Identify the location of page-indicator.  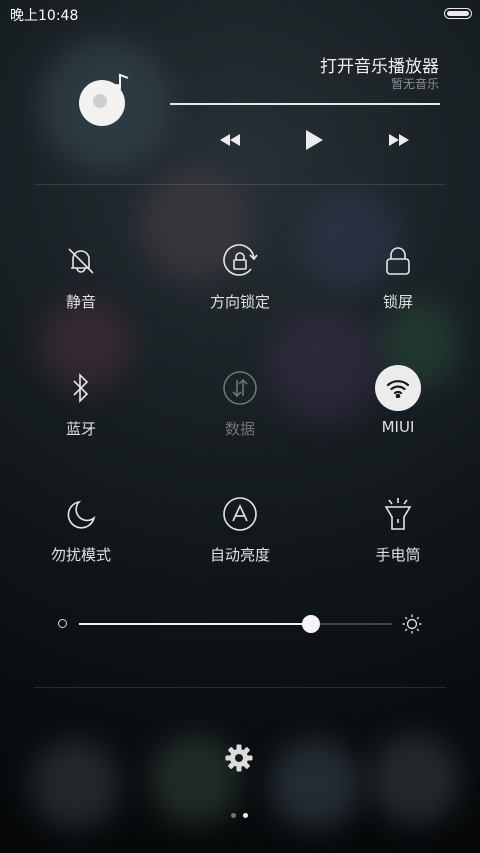
(239, 815).